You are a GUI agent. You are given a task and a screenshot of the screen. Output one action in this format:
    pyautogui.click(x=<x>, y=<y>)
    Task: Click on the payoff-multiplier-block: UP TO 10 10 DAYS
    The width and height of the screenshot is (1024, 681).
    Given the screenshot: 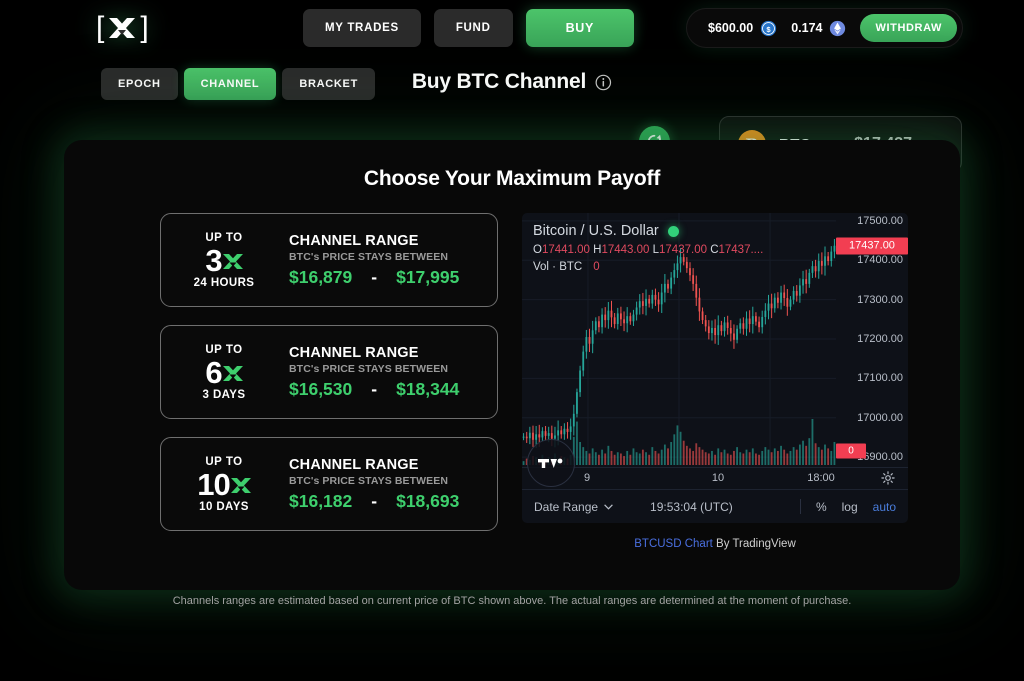 What is the action you would take?
    pyautogui.click(x=224, y=484)
    